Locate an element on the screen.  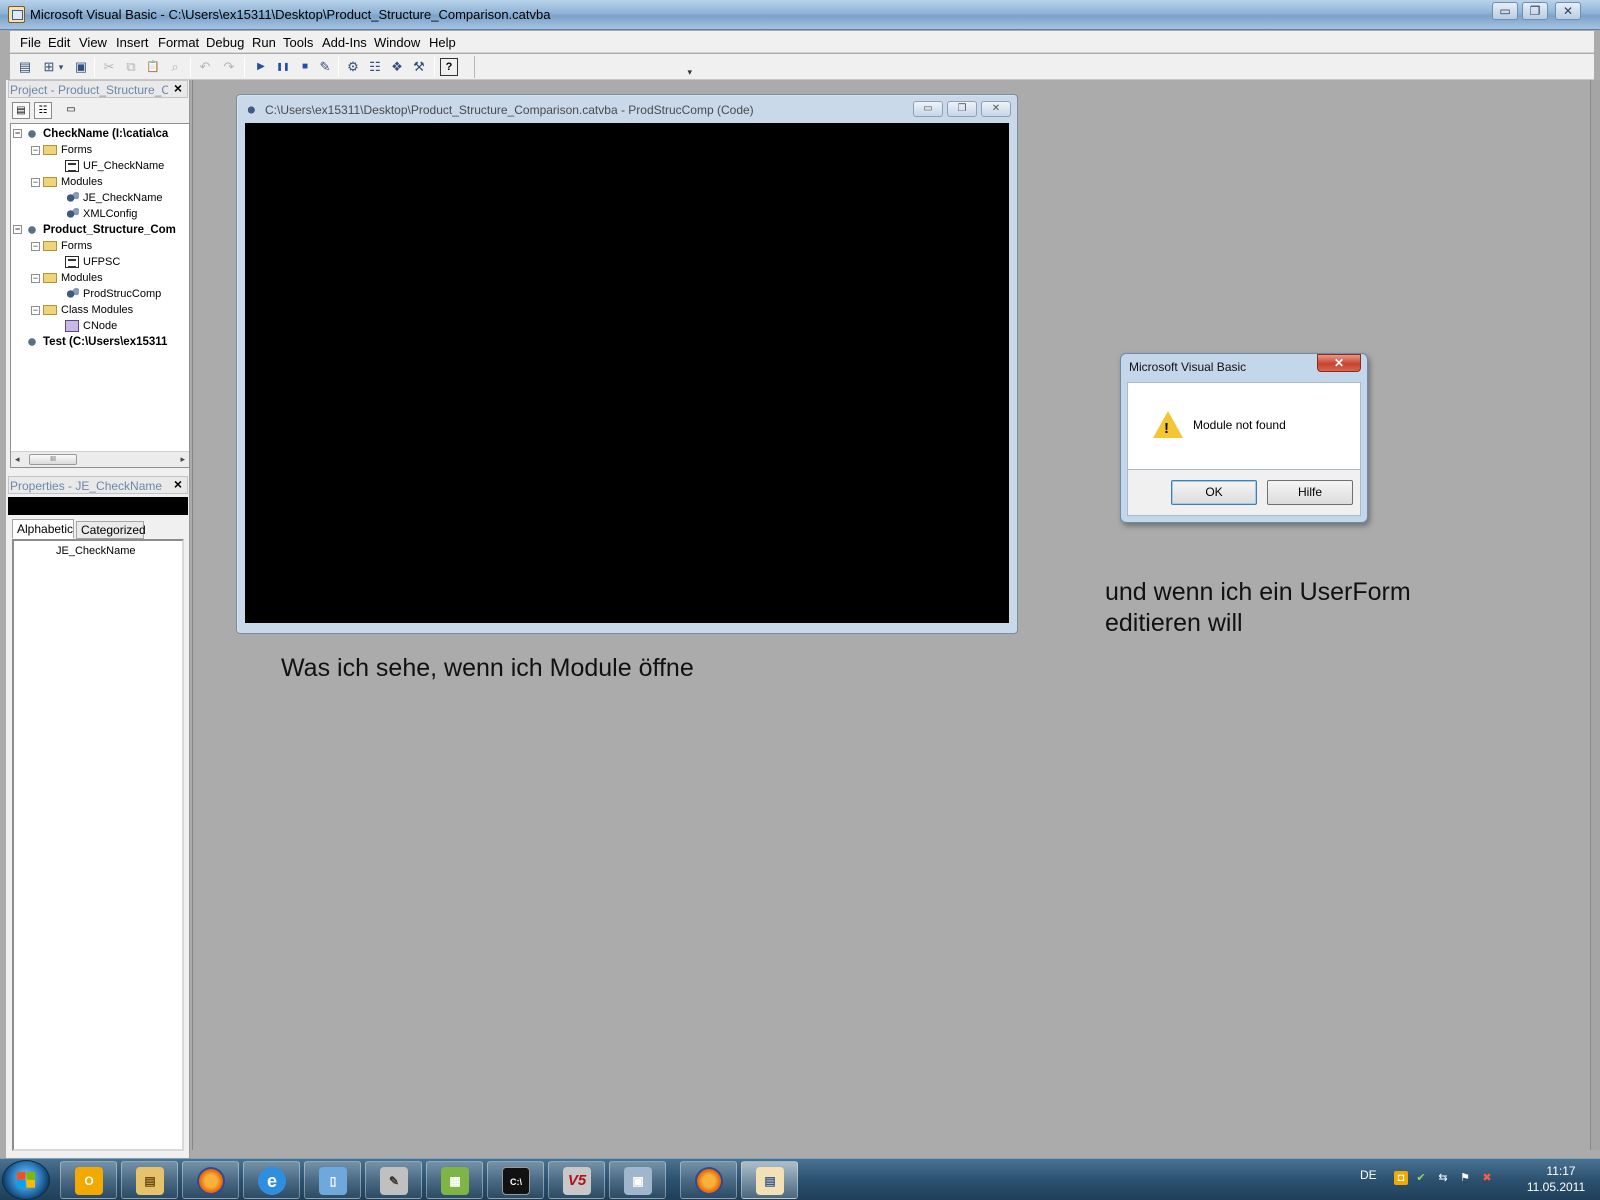
view-object-icon: ☷ is located at coordinates (43, 110).